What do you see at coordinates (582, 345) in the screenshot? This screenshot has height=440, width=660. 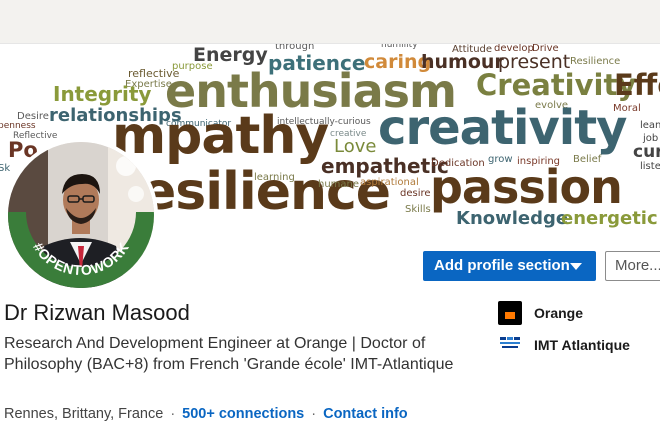 I see `org-name: IMT Atlantique` at bounding box center [582, 345].